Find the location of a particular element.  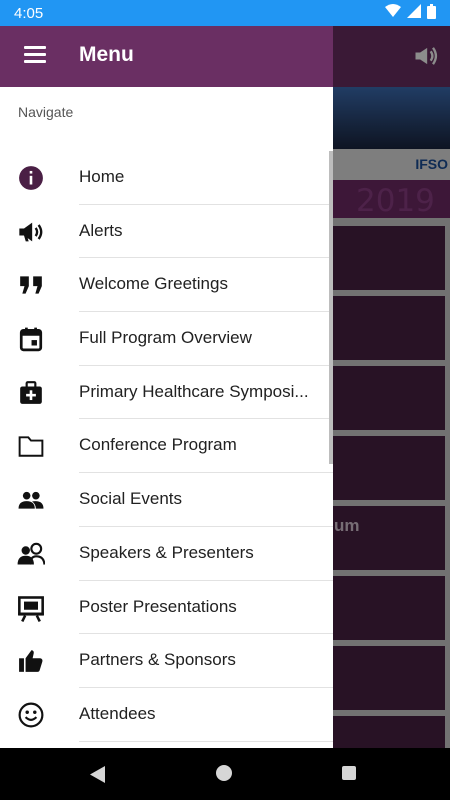

menu-item-label: Home is located at coordinates (102, 176).